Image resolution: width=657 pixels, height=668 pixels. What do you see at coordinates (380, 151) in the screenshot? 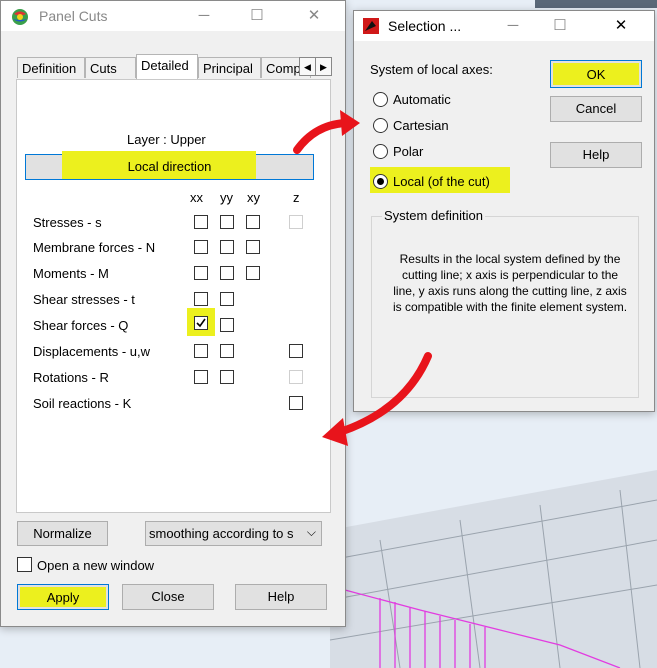
I see `polar-radio` at bounding box center [380, 151].